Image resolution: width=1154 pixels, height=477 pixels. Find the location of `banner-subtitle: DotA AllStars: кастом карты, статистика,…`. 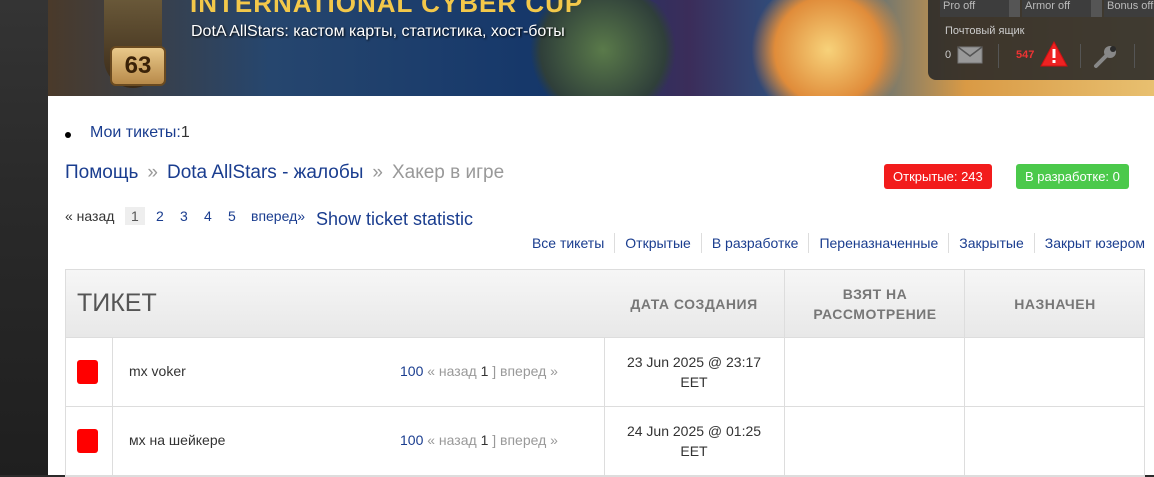

banner-subtitle: DotA AllStars: кастом карты, статистика,… is located at coordinates (378, 31).